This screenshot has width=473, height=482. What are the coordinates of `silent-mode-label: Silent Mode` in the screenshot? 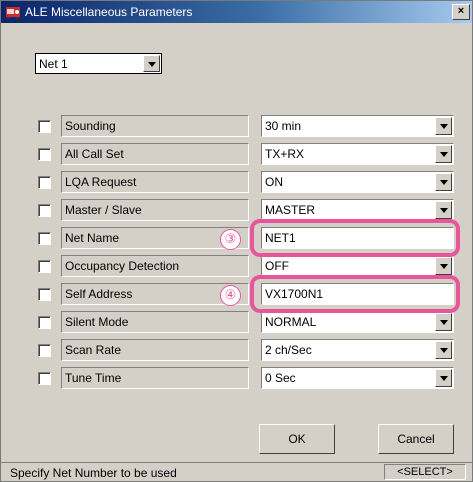 It's located at (155, 322).